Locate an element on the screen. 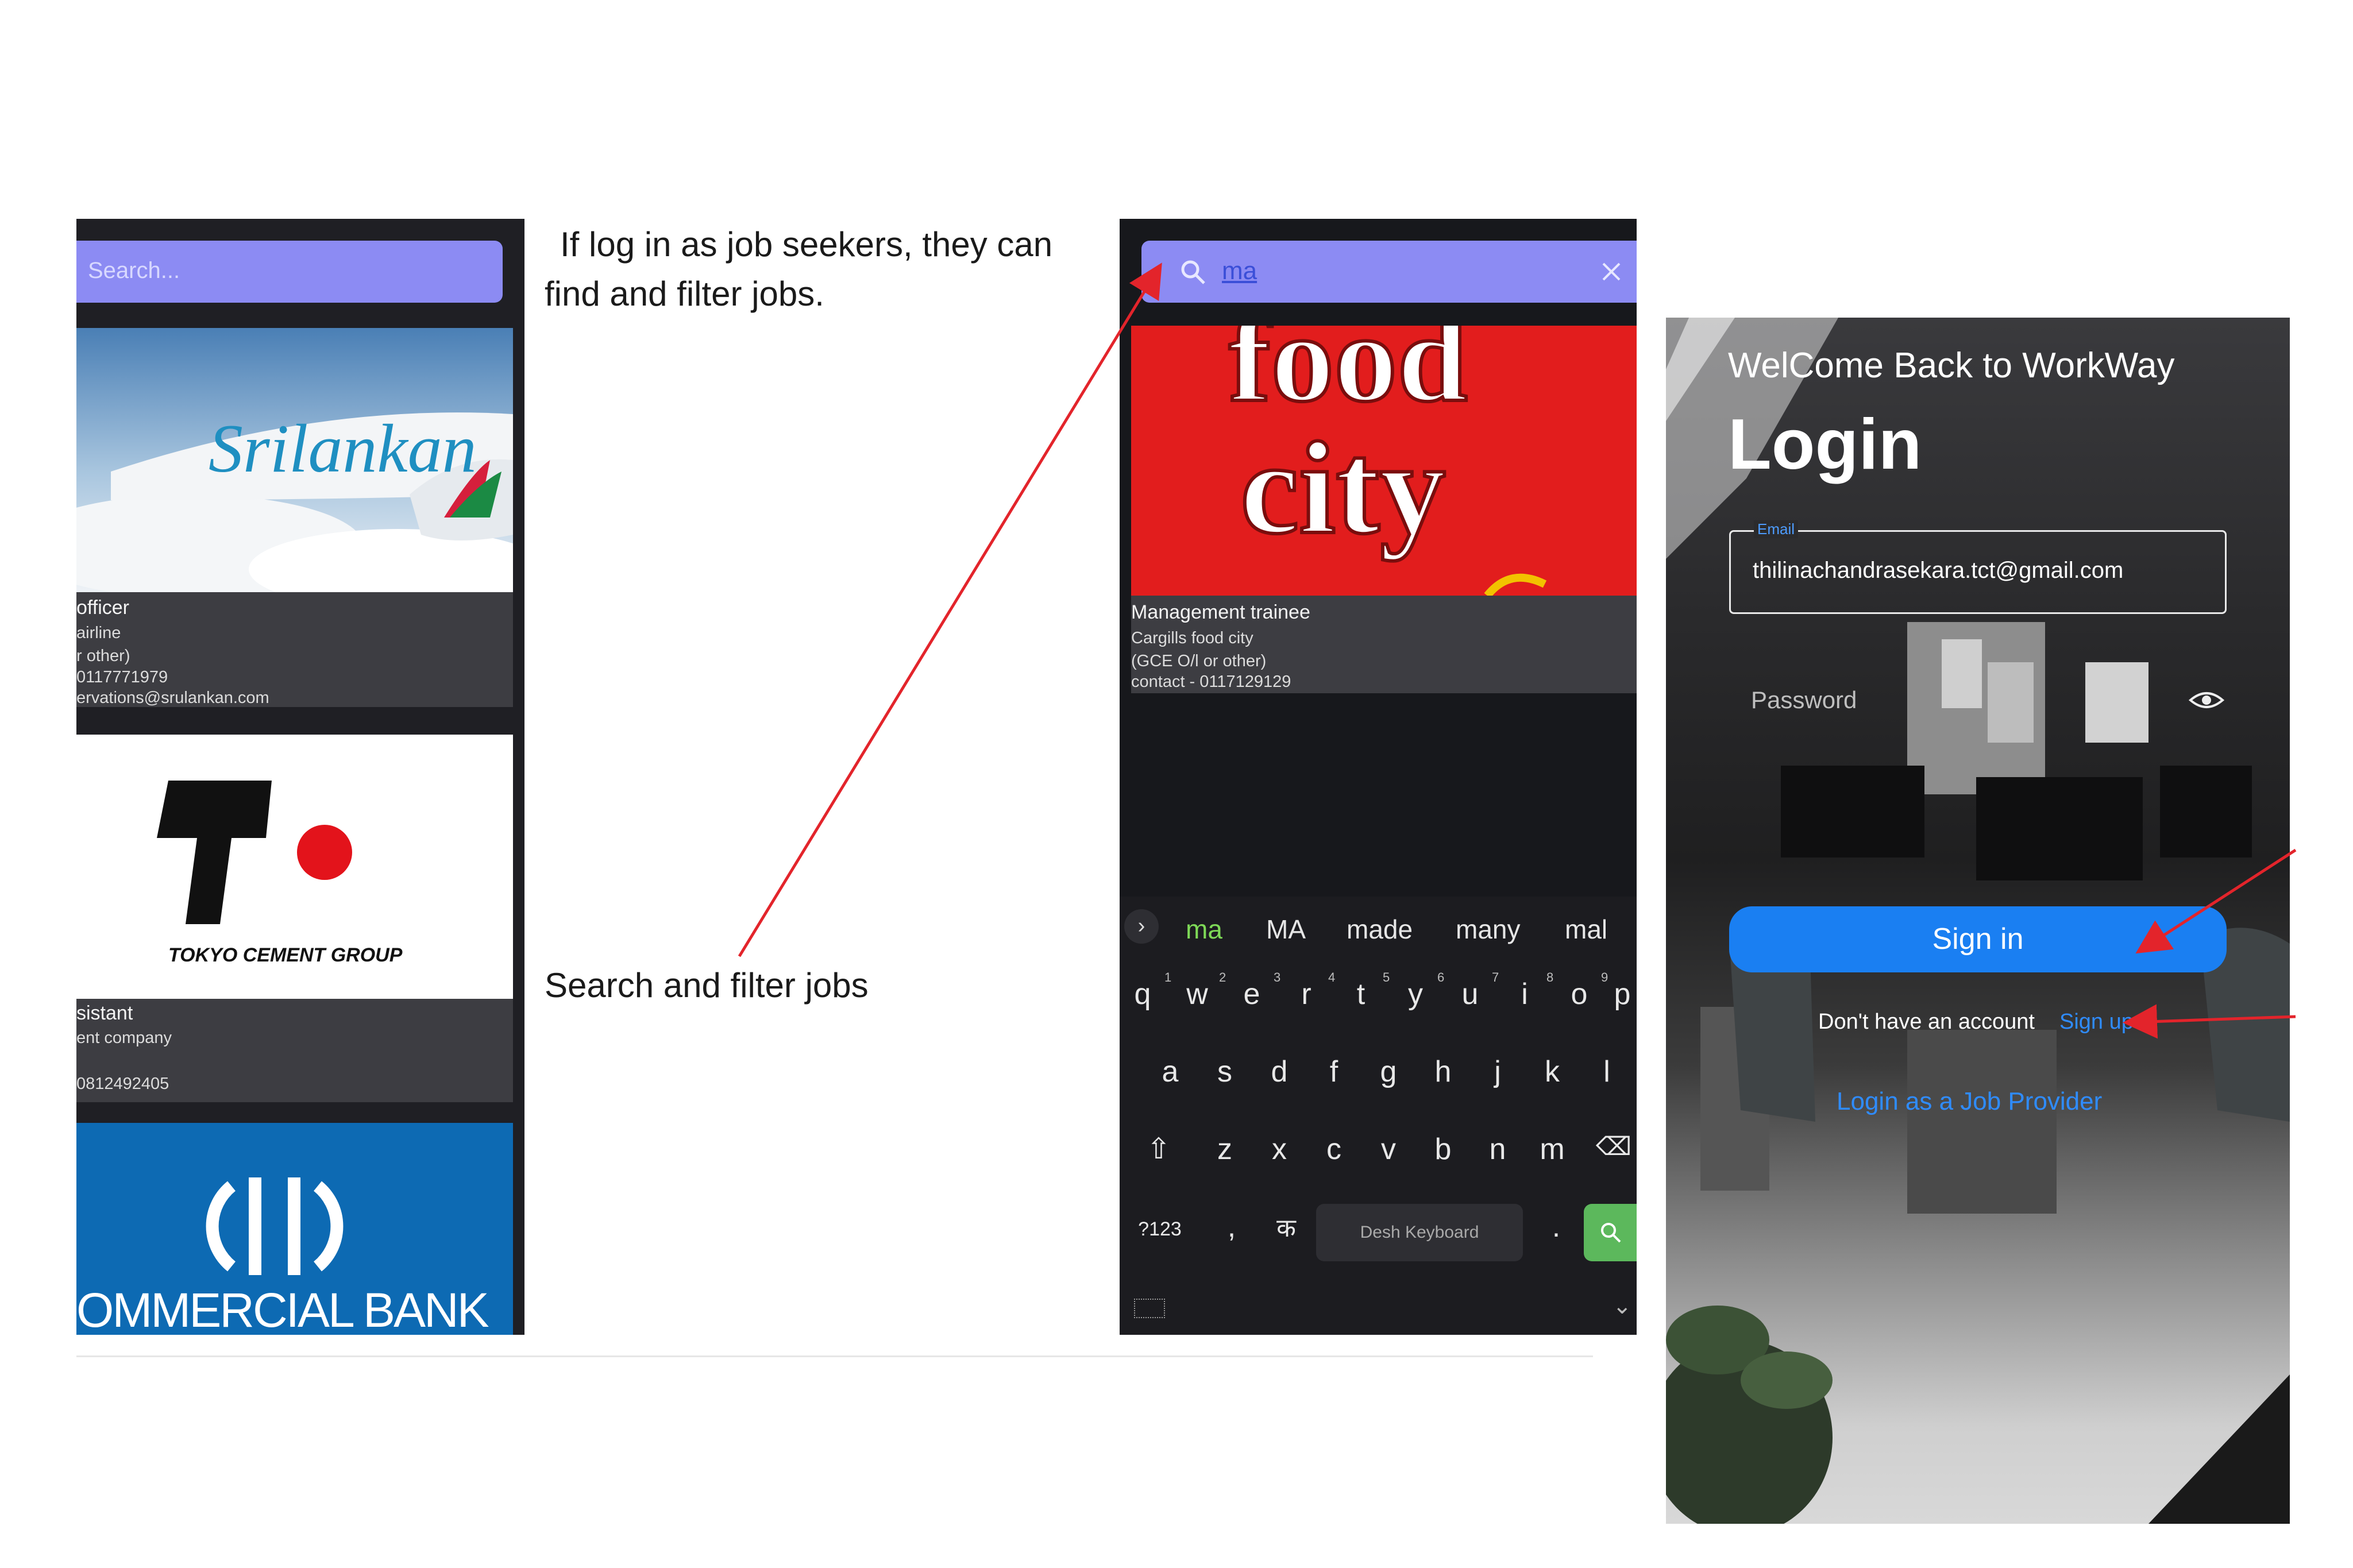 The image size is (2353, 1568). arrow-to-search is located at coordinates (950, 609).